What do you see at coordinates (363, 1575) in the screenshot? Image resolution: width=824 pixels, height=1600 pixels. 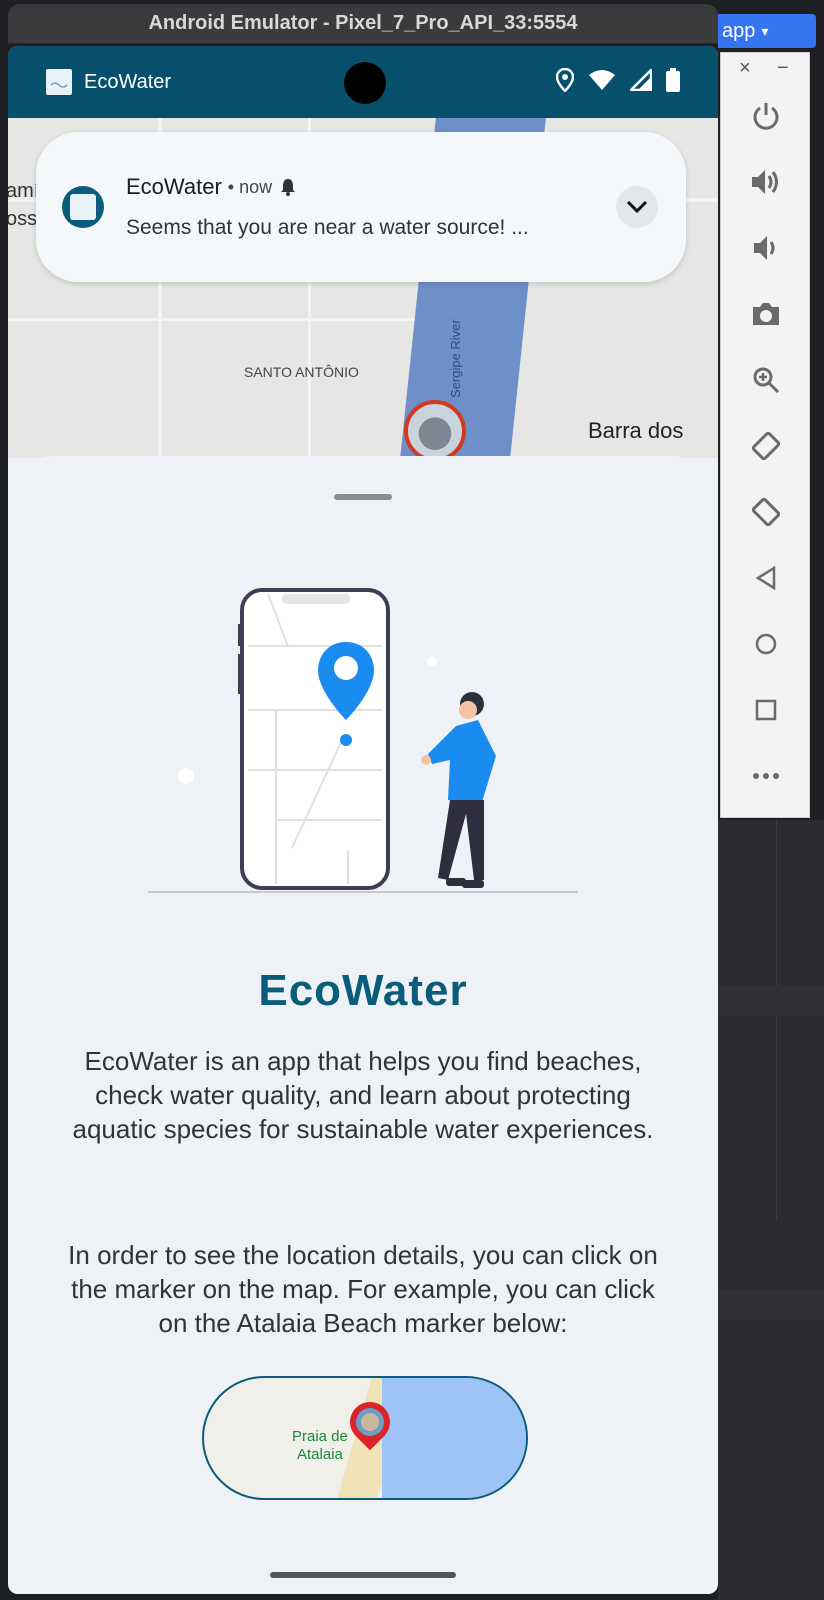 I see `gesture-nav-bar` at bounding box center [363, 1575].